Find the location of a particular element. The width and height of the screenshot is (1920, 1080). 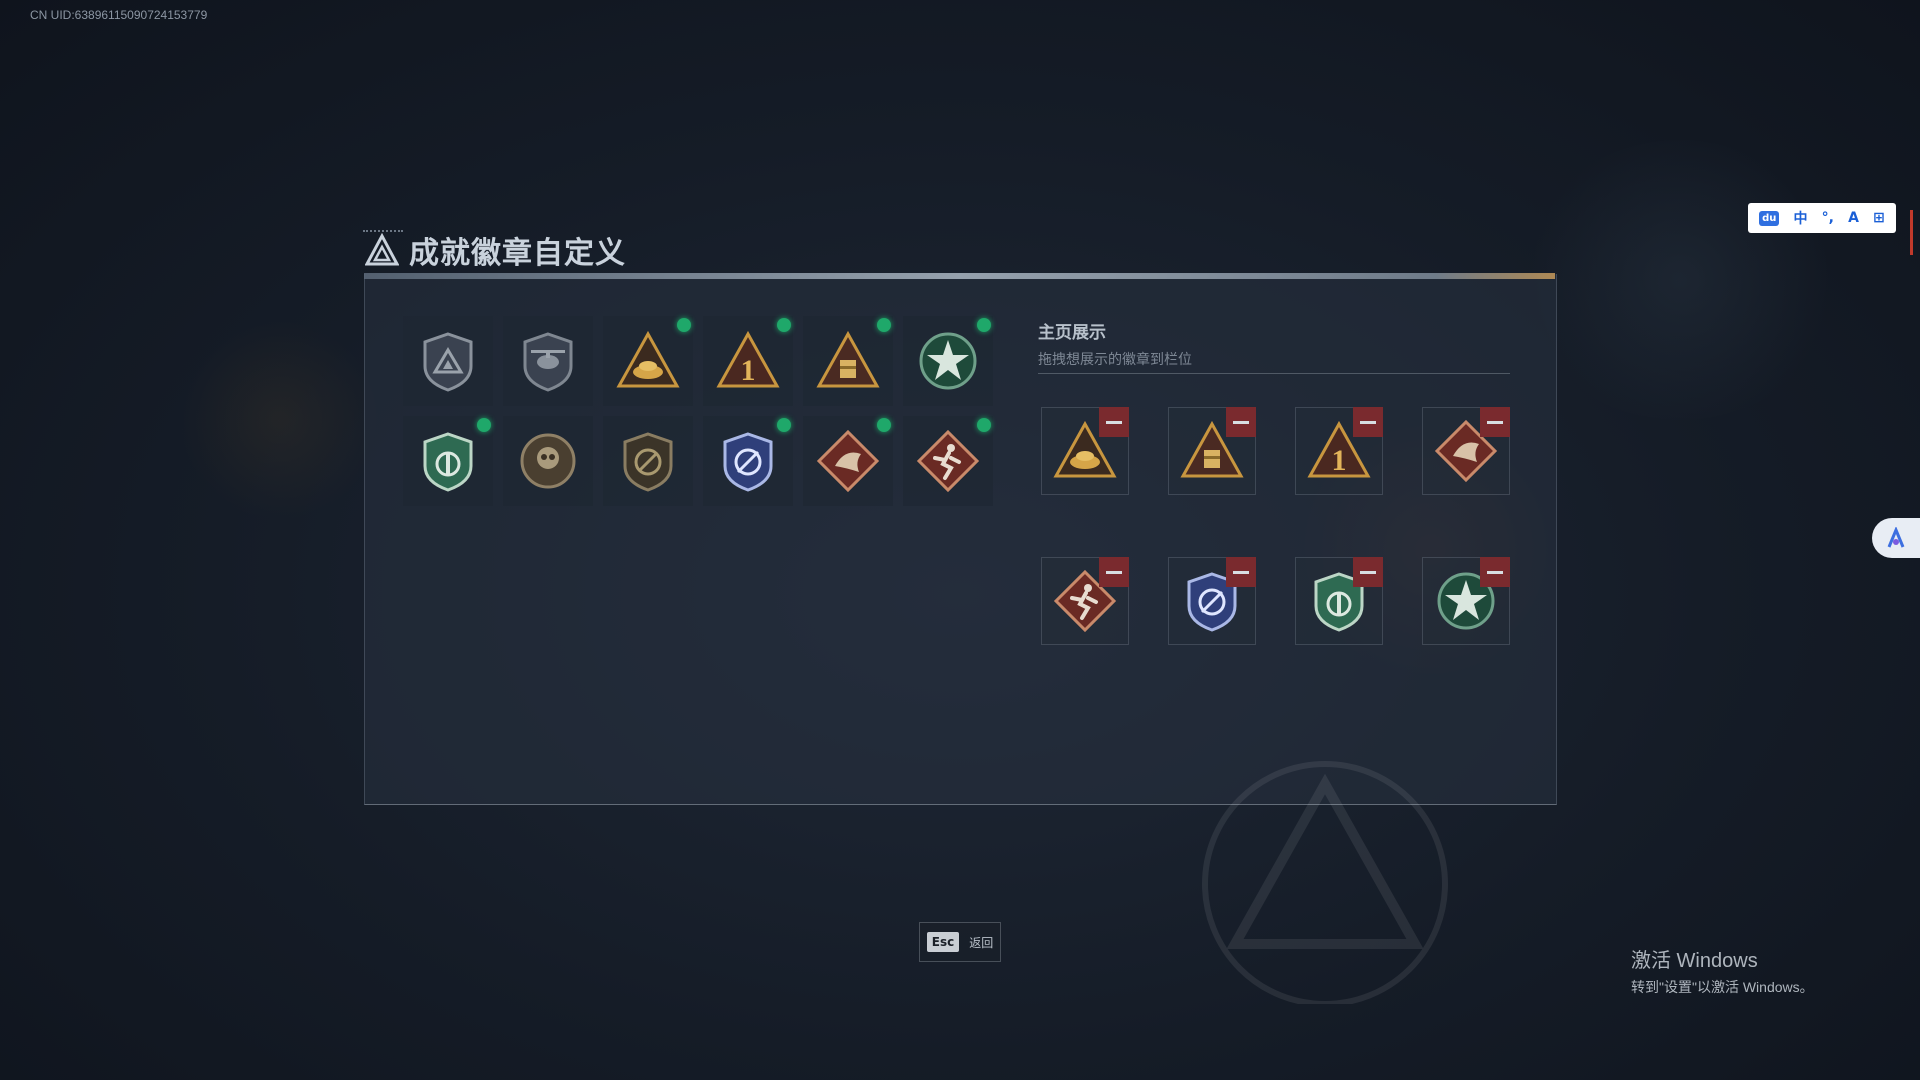

triangle-shield-badge-icon is located at coordinates (448, 362).